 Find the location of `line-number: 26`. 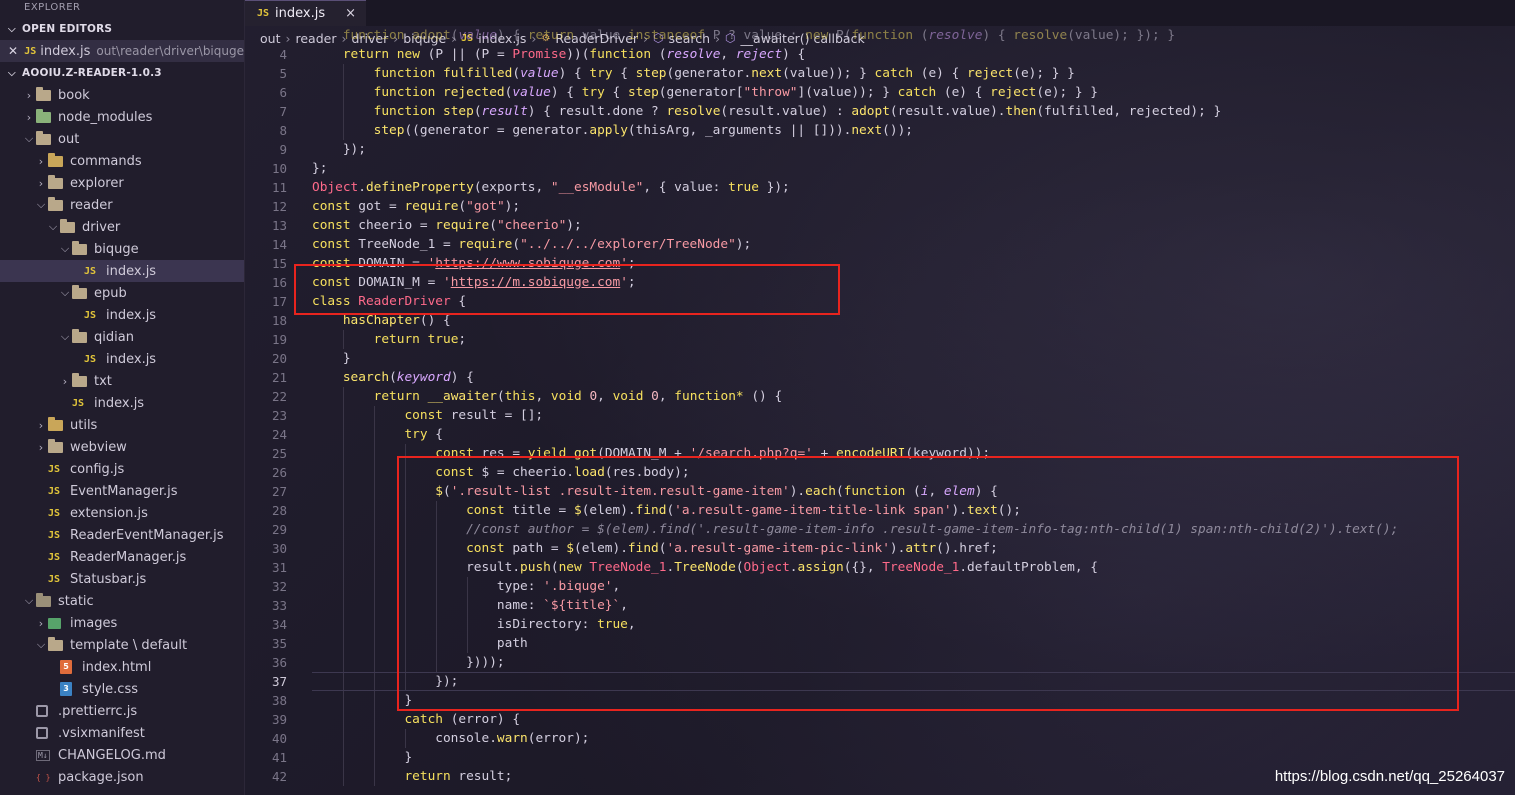

line-number: 26 is located at coordinates (279, 472).